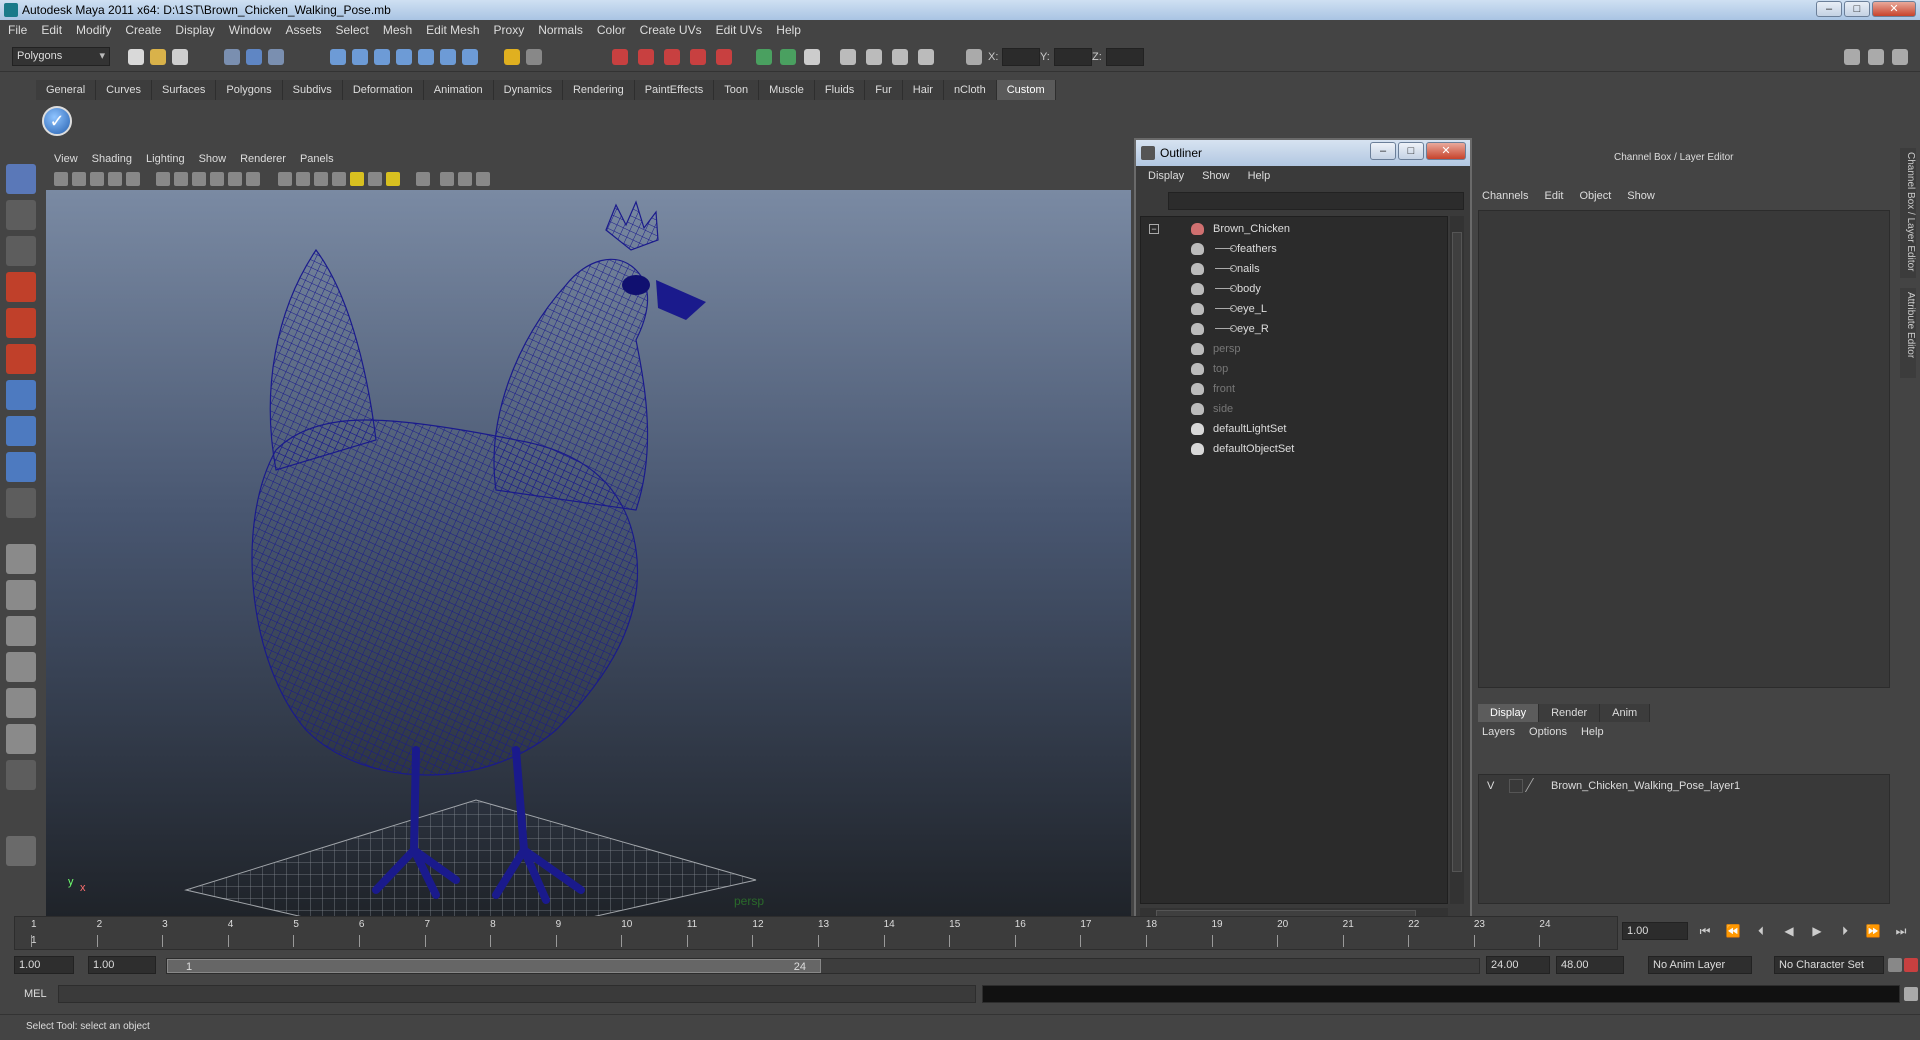 This screenshot has width=1920, height=1040. Describe the element at coordinates (199, 179) in the screenshot. I see `gate-mask-icon` at that location.